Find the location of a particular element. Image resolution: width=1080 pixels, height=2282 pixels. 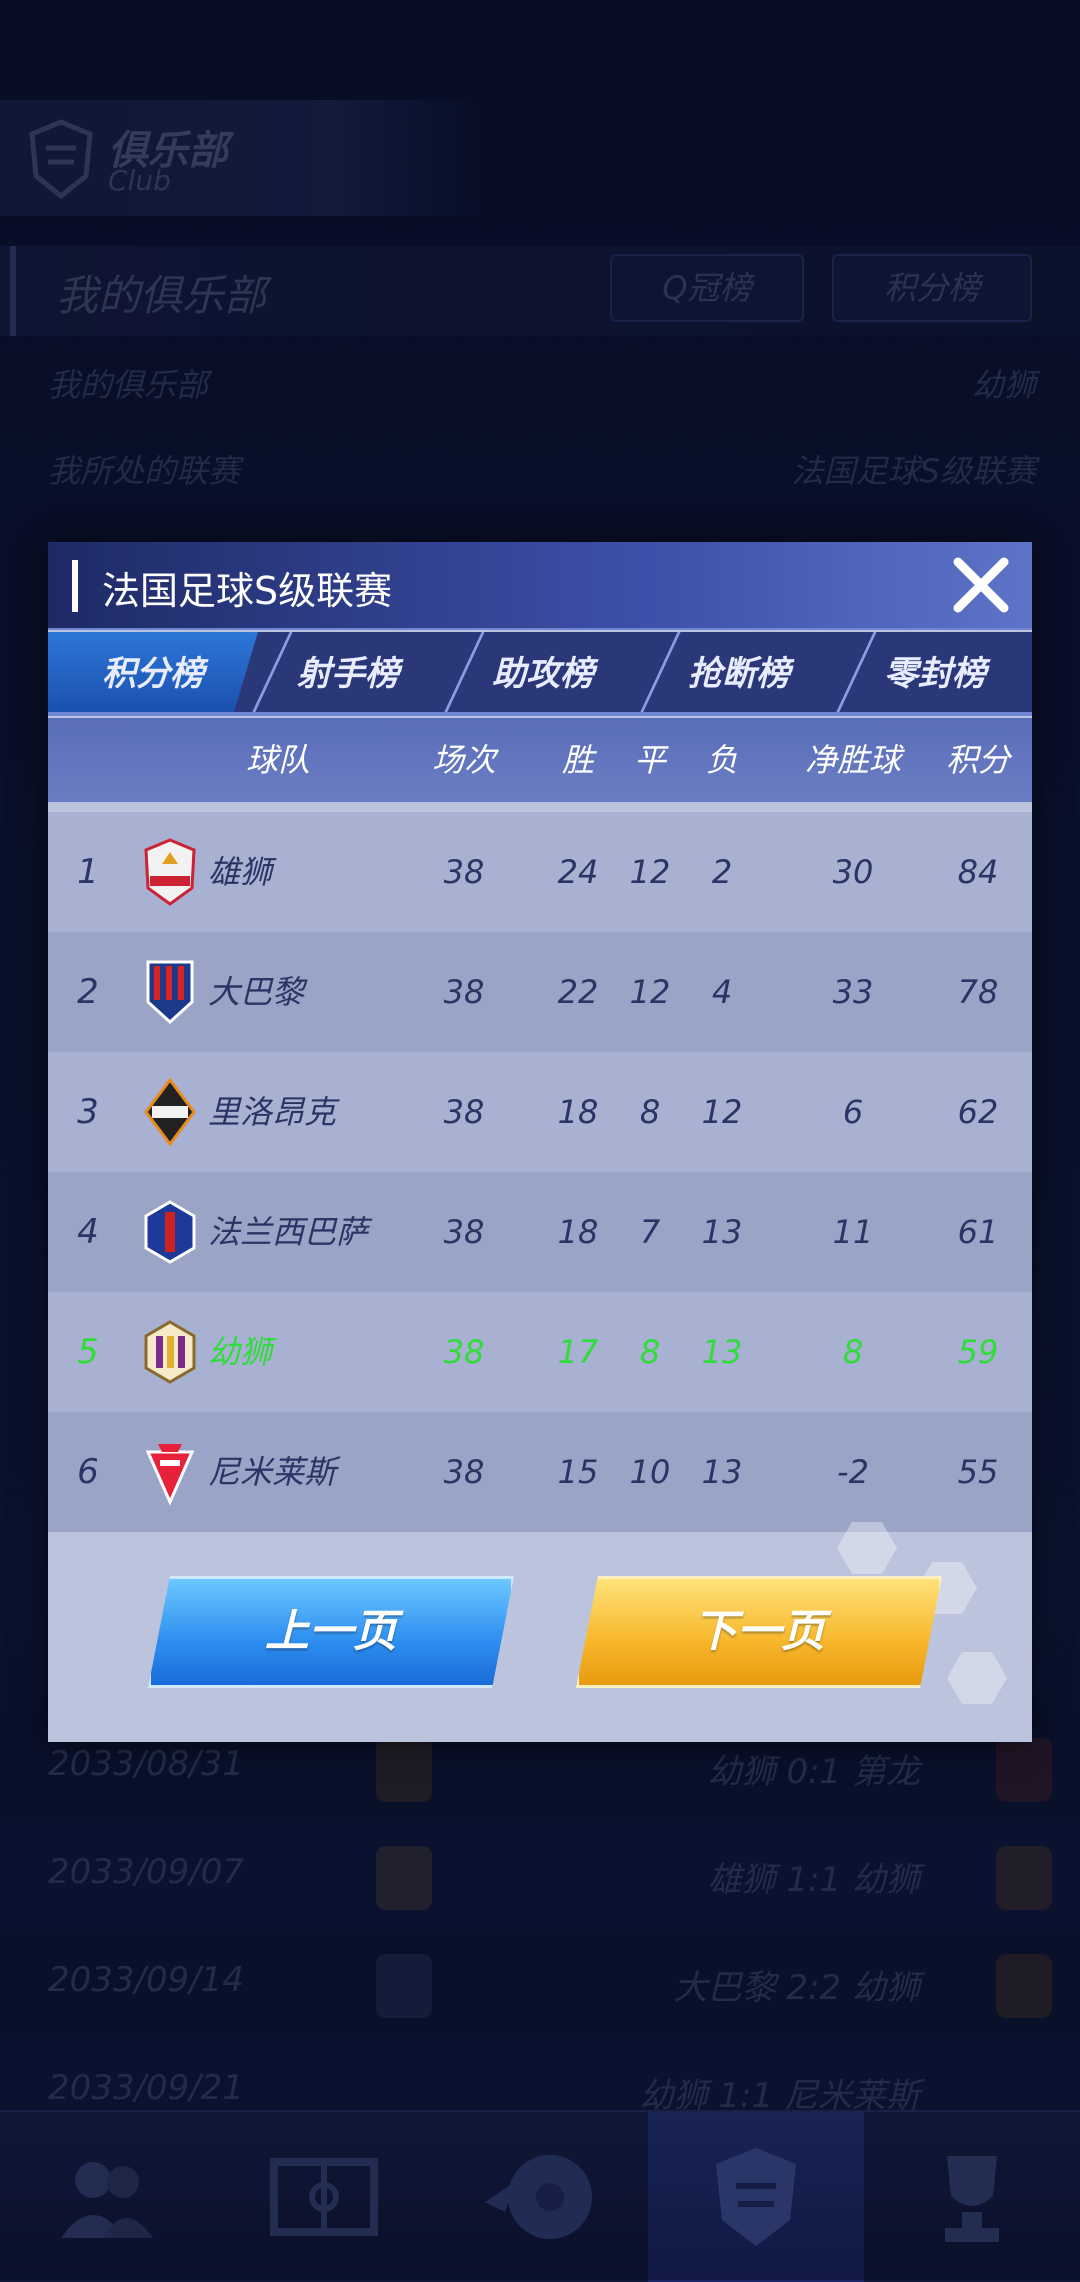

row-points: 61 is located at coordinates (978, 1232).